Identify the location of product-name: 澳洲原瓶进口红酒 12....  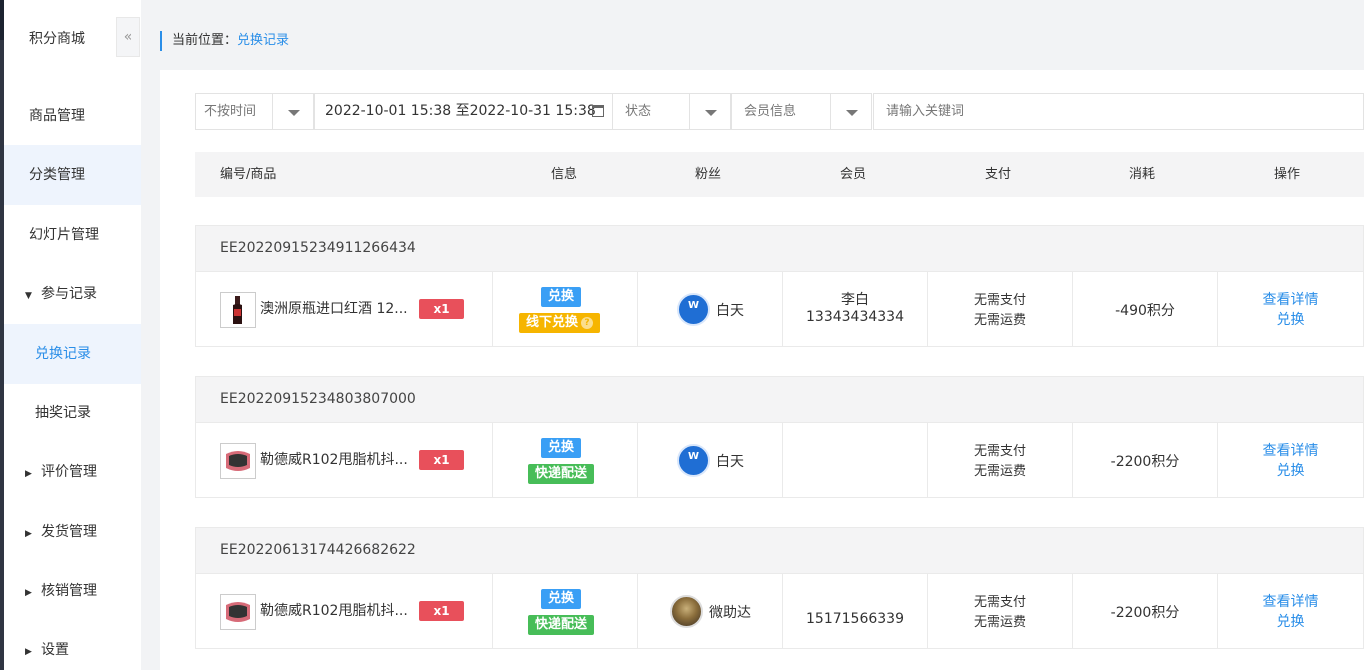
(334, 309).